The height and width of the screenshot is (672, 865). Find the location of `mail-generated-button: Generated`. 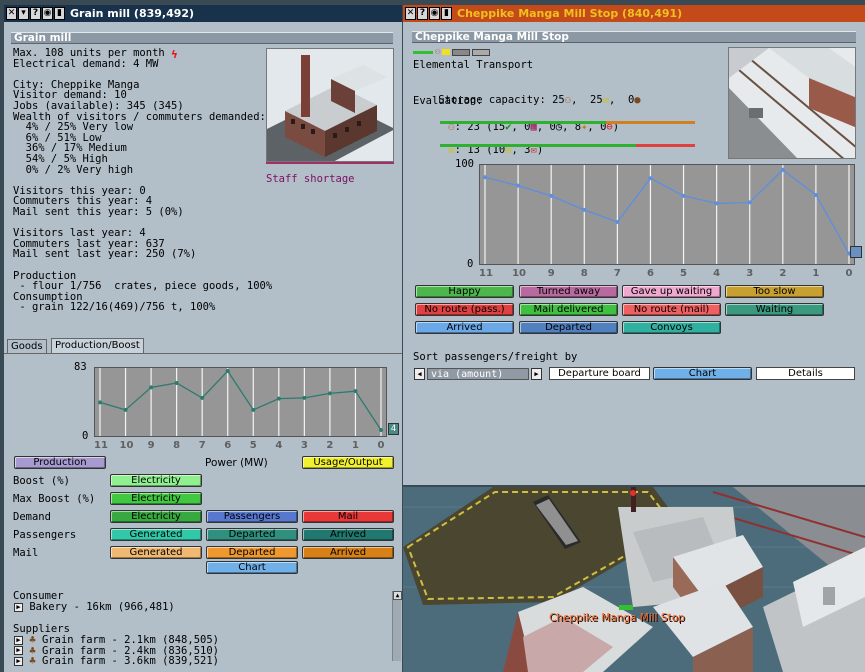

mail-generated-button: Generated is located at coordinates (156, 552).